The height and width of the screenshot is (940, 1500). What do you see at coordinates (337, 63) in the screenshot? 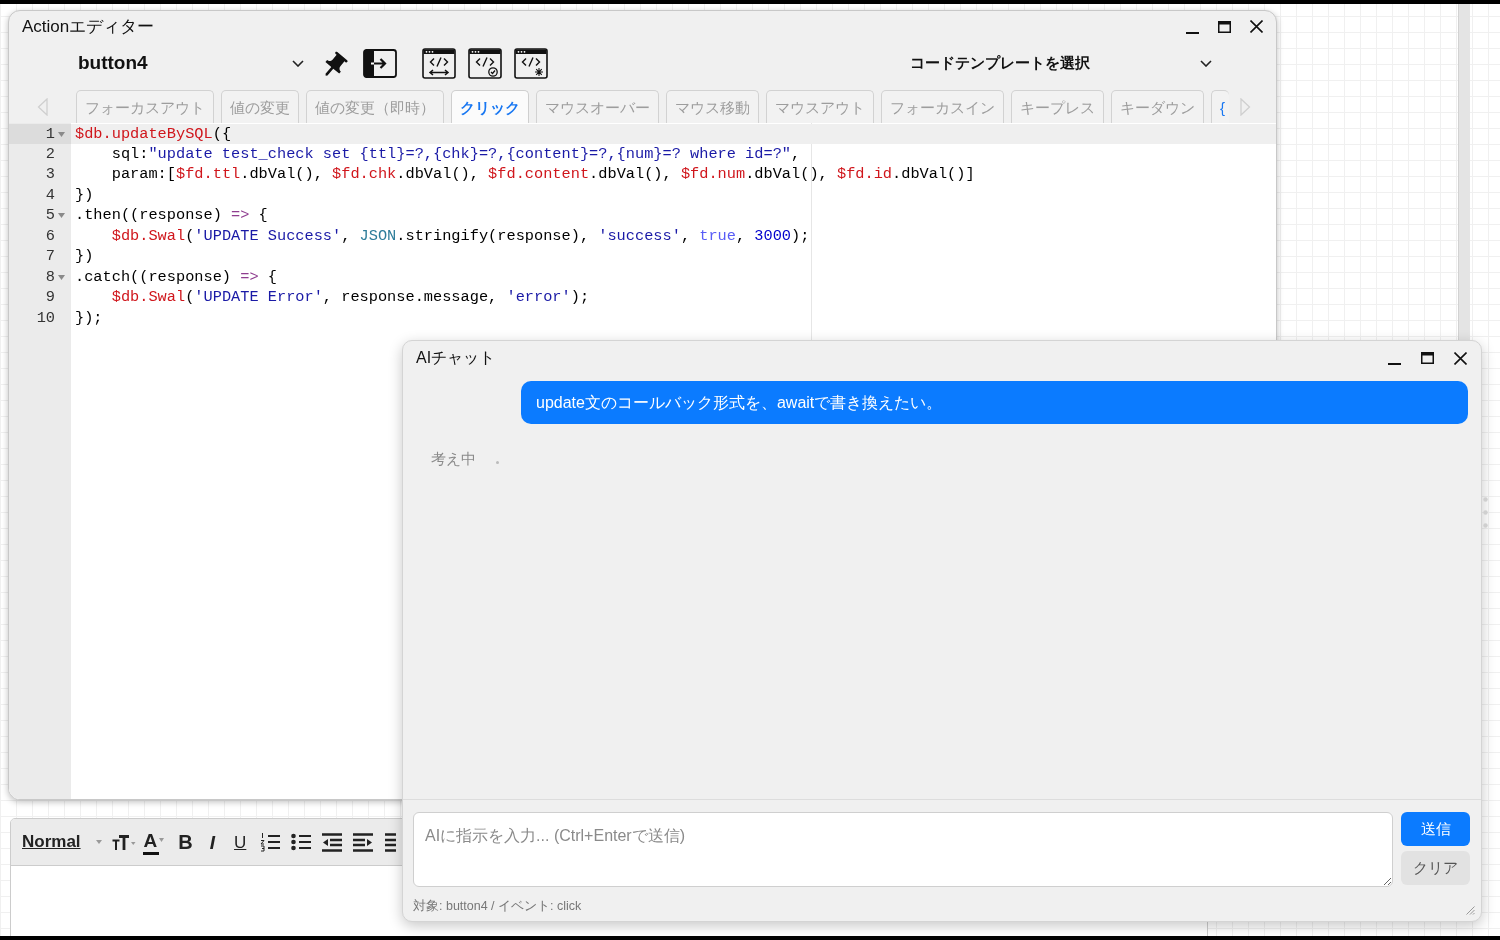
I see `pin-icon` at bounding box center [337, 63].